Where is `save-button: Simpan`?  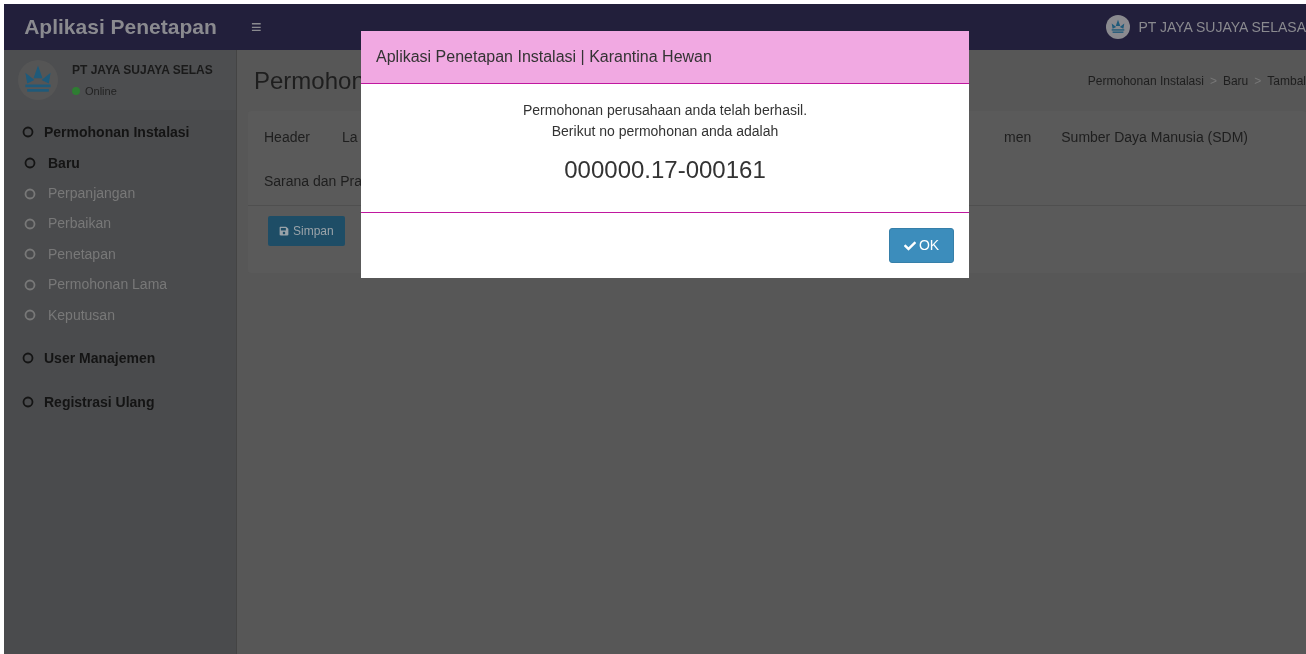 save-button: Simpan is located at coordinates (306, 231).